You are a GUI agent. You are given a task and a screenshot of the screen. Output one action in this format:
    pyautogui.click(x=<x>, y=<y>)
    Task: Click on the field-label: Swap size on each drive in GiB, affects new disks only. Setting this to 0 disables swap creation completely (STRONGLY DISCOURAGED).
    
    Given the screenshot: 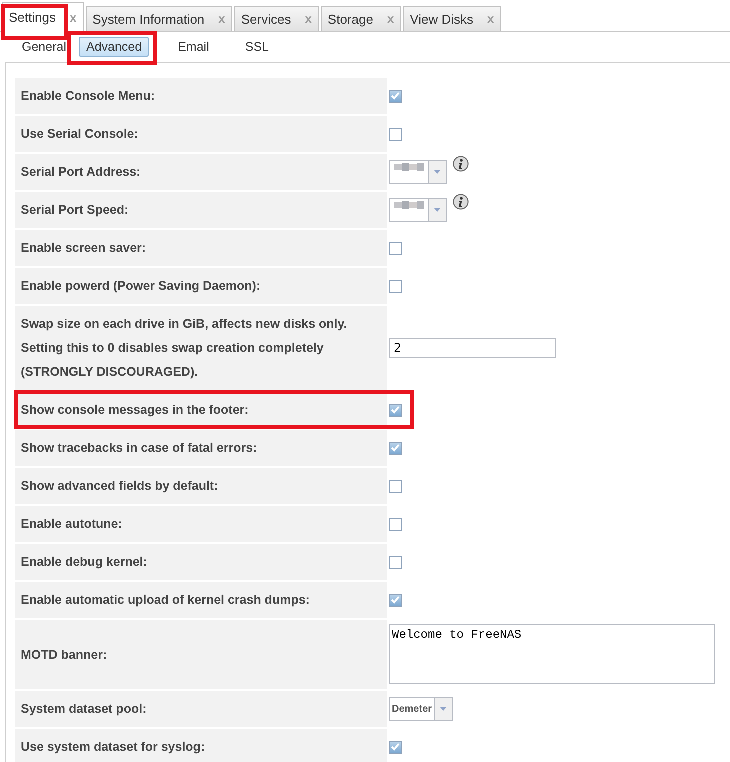 What is the action you would take?
    pyautogui.click(x=201, y=348)
    